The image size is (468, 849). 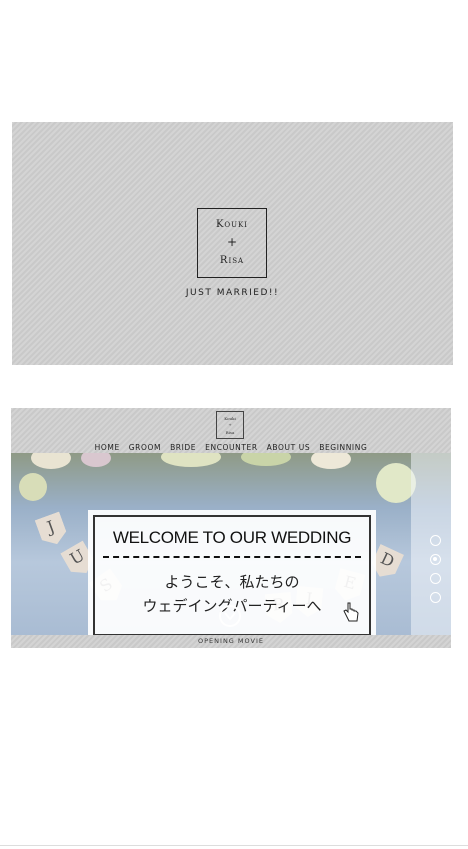 I want to click on hand-pointer-icon, so click(x=351, y=612).